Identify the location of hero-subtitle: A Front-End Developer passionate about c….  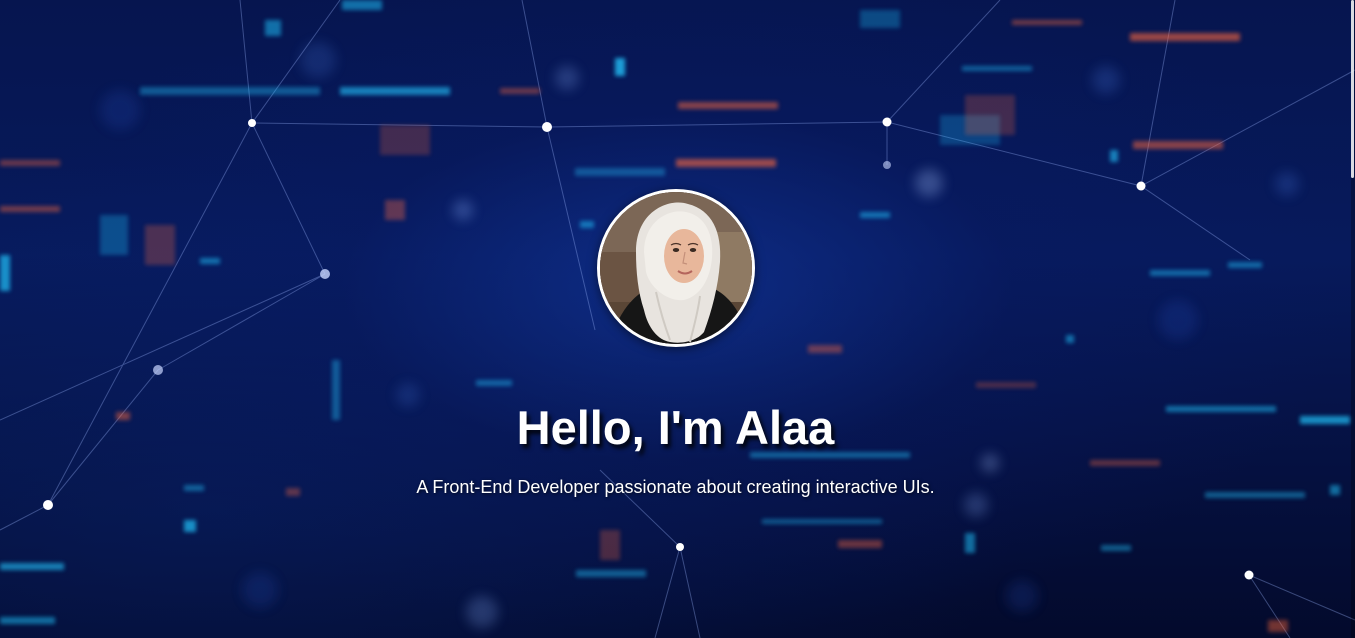
(675, 487).